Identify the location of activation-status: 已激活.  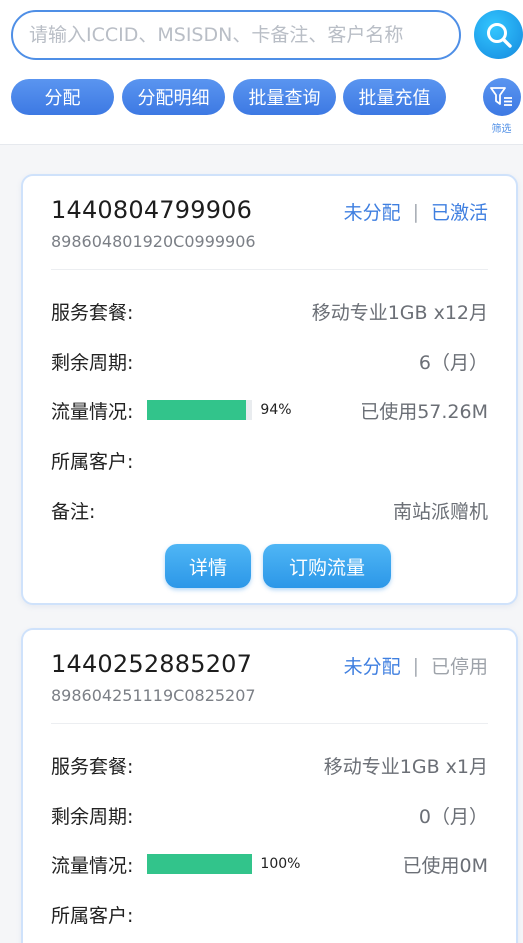
(459, 213).